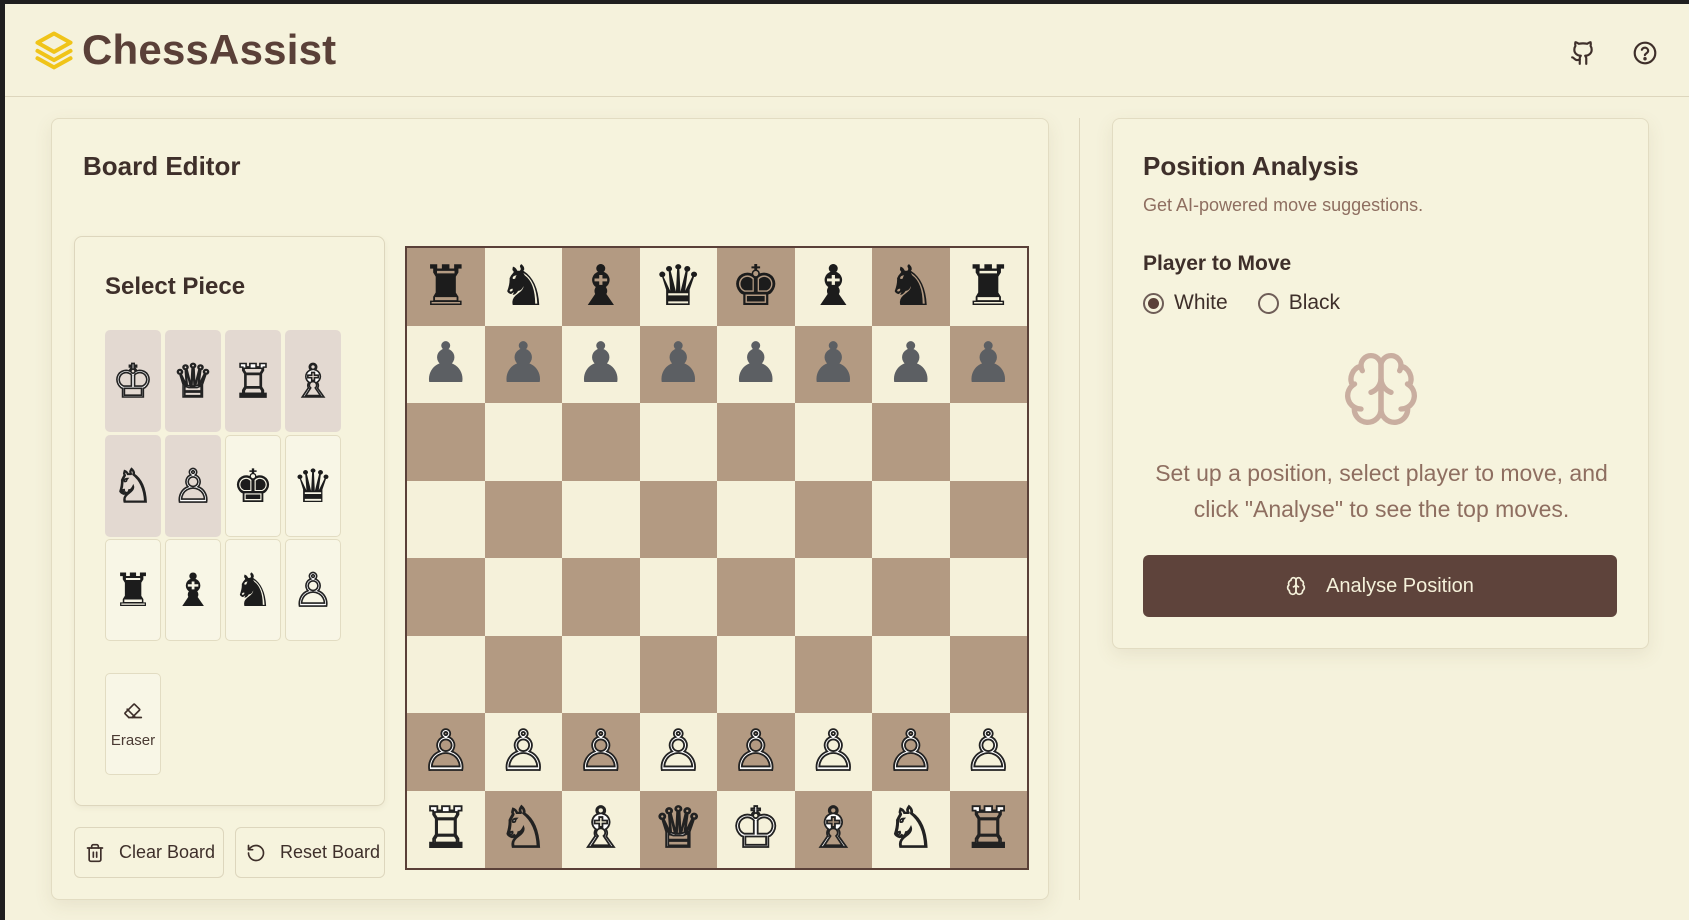 The image size is (1689, 920). I want to click on square-f8: ♝, so click(833, 287).